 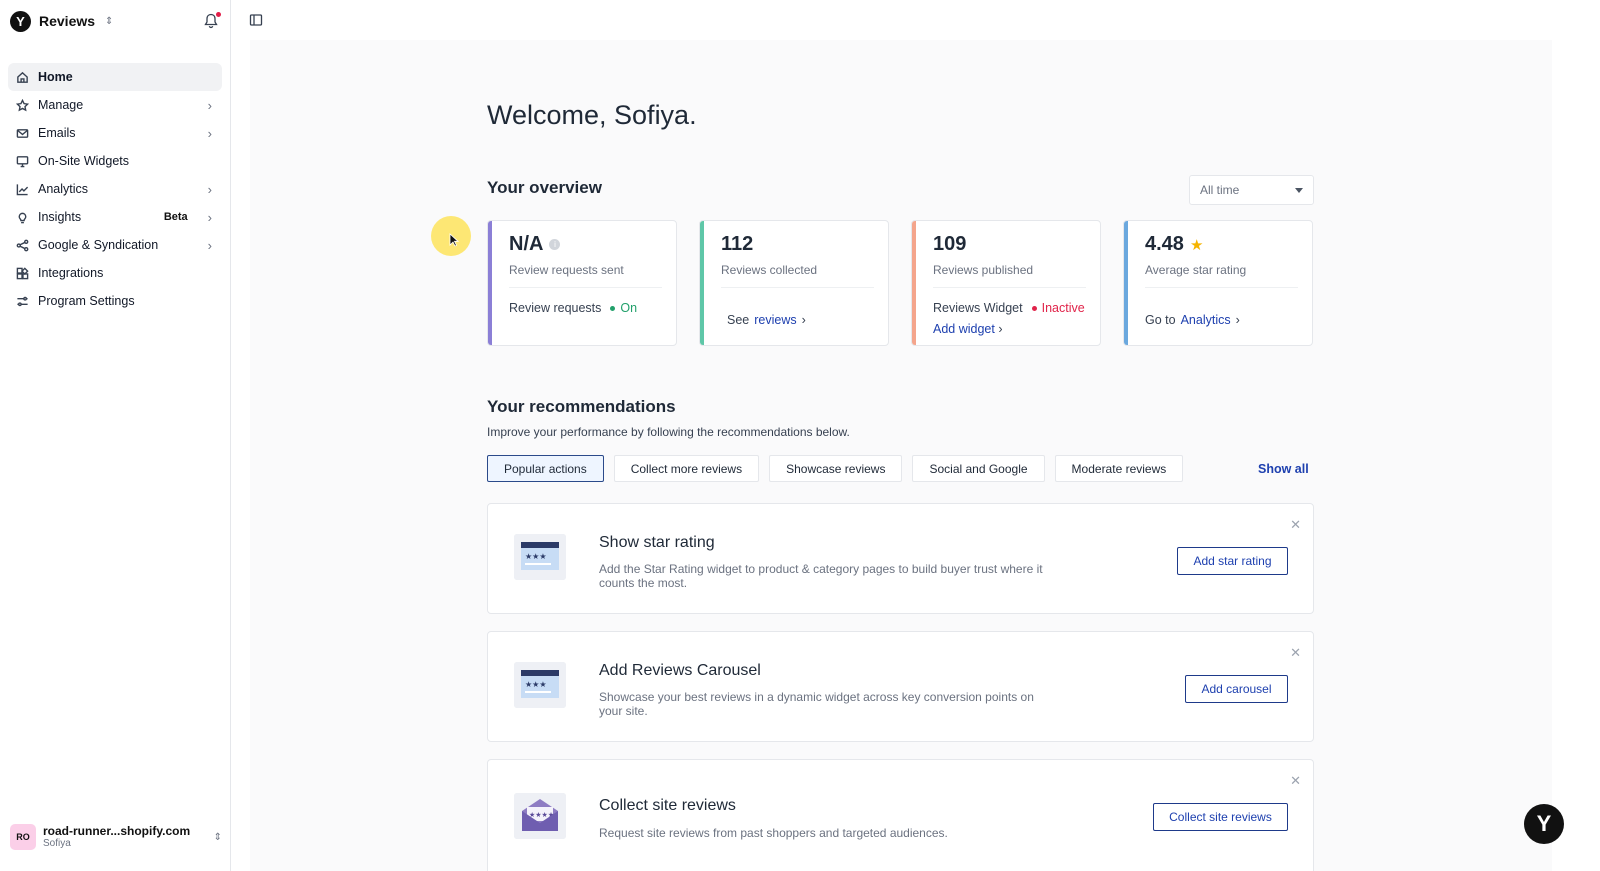 What do you see at coordinates (22, 161) in the screenshot?
I see `monitor-icon` at bounding box center [22, 161].